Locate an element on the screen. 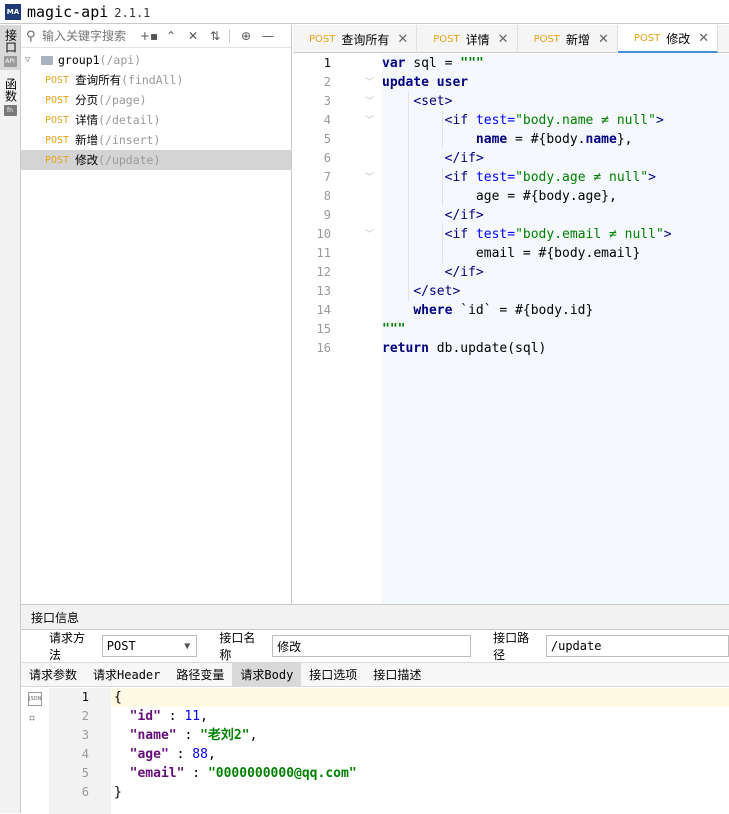  tree-item-detail: POST 详情 (/detail) is located at coordinates (156, 120).